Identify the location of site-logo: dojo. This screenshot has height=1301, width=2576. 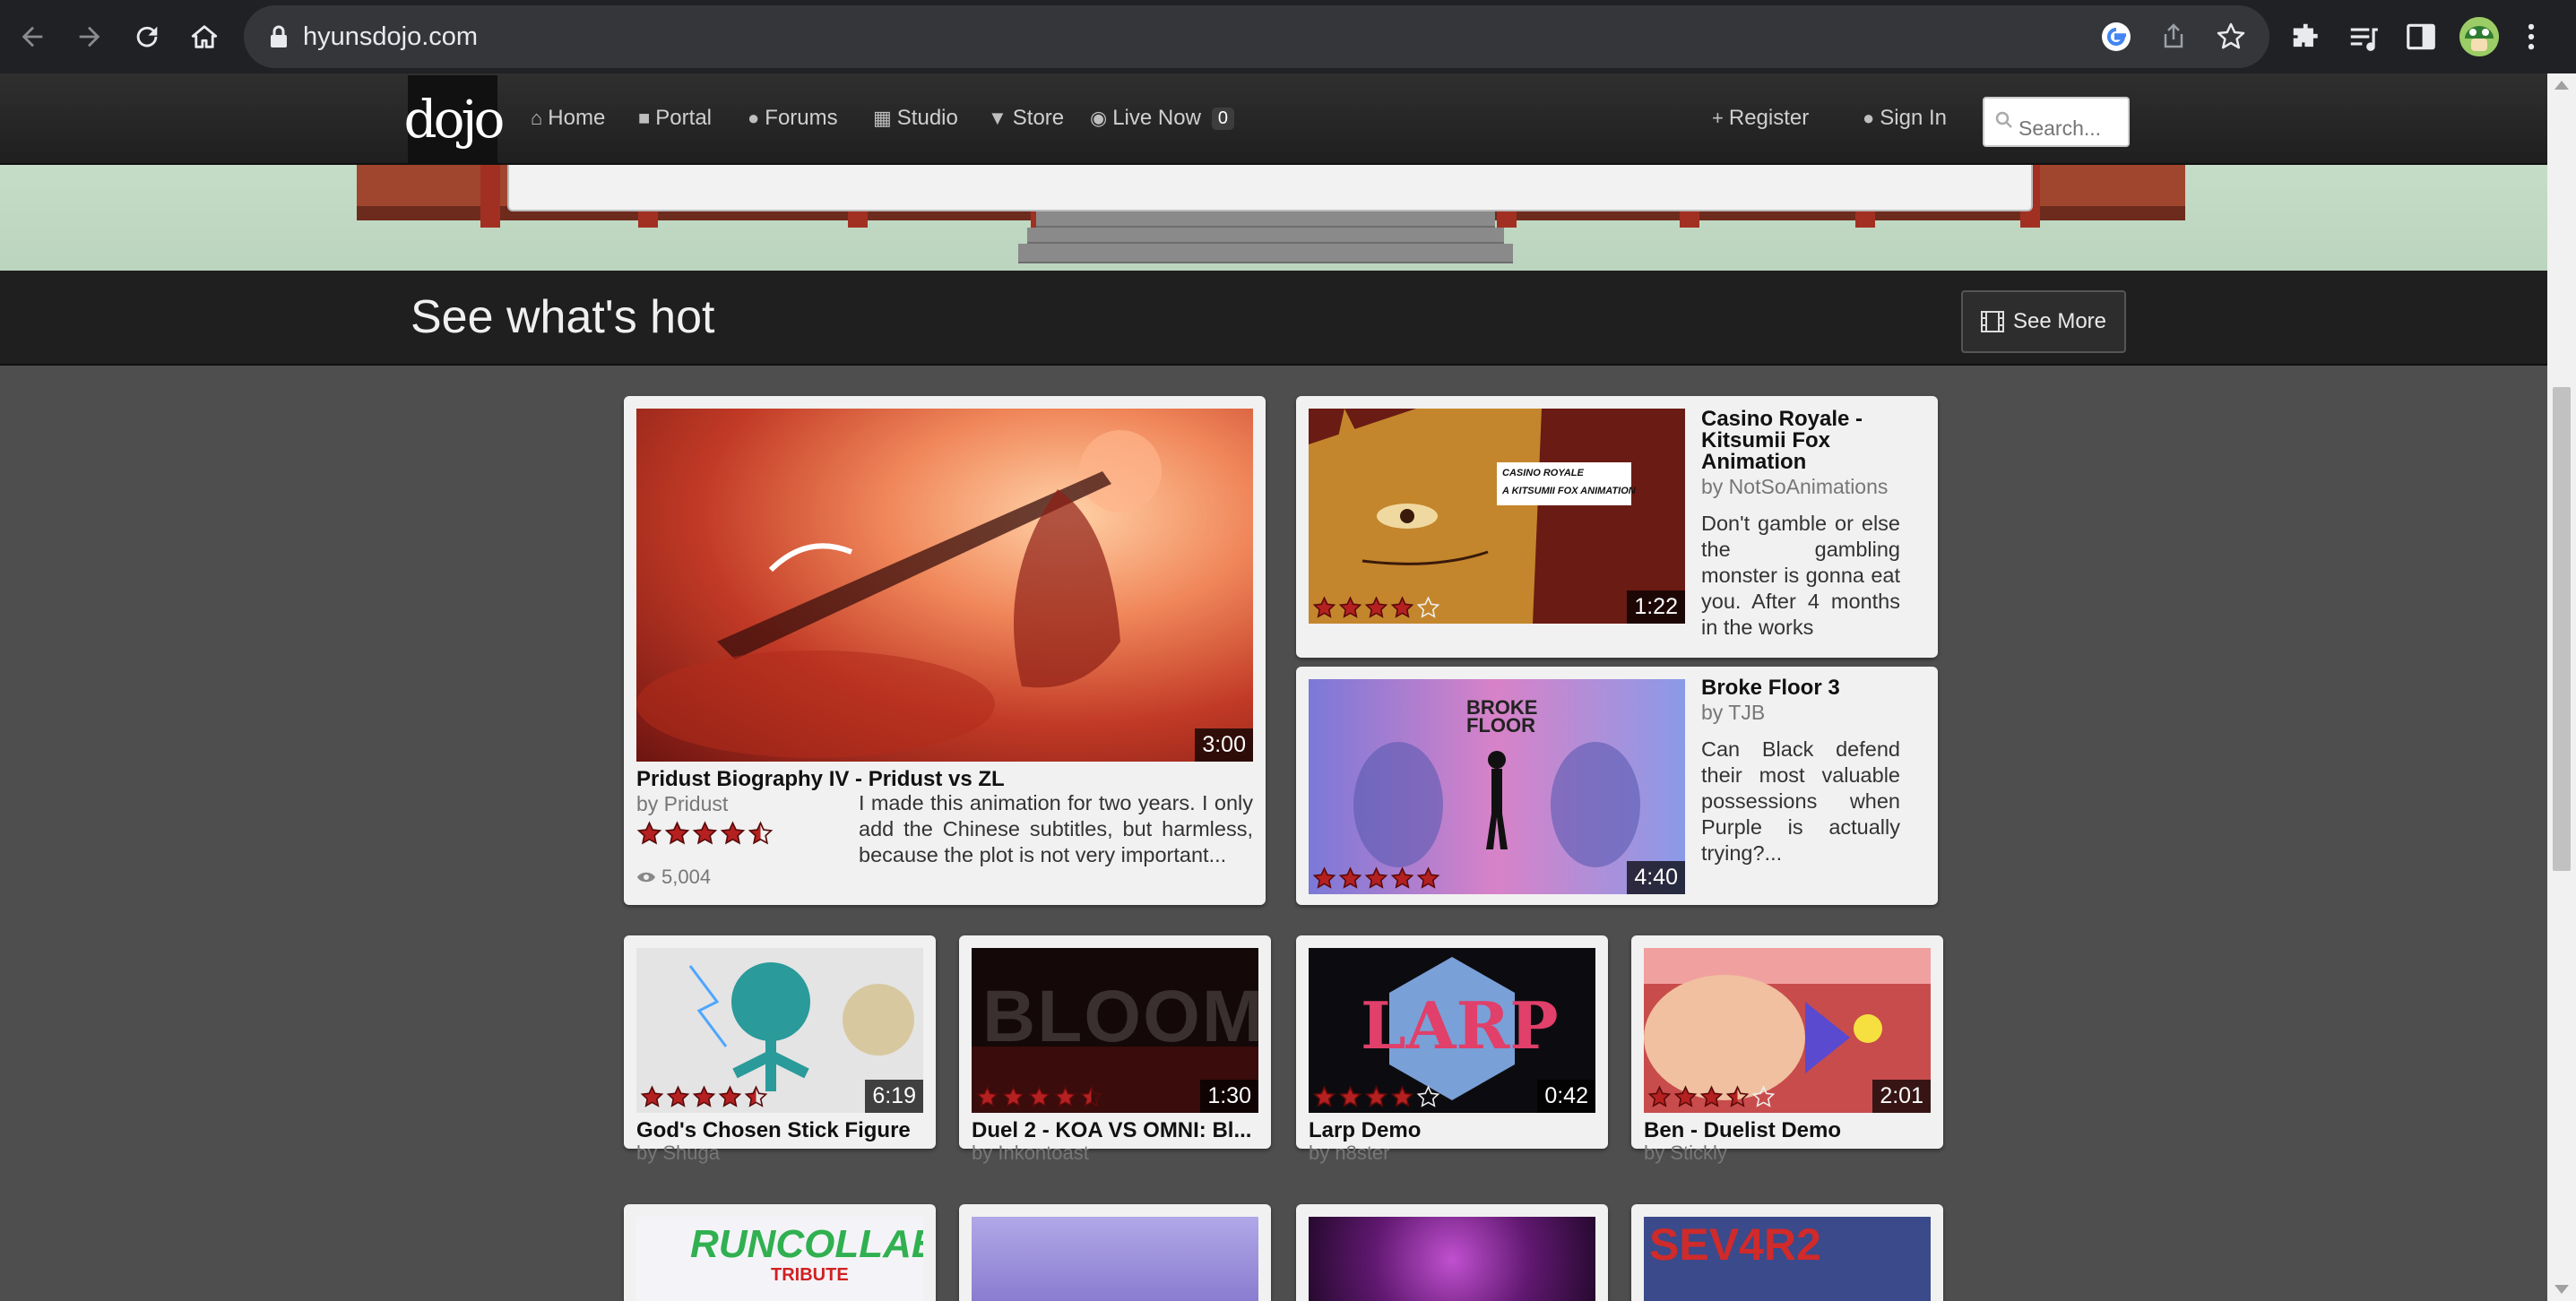
(454, 119).